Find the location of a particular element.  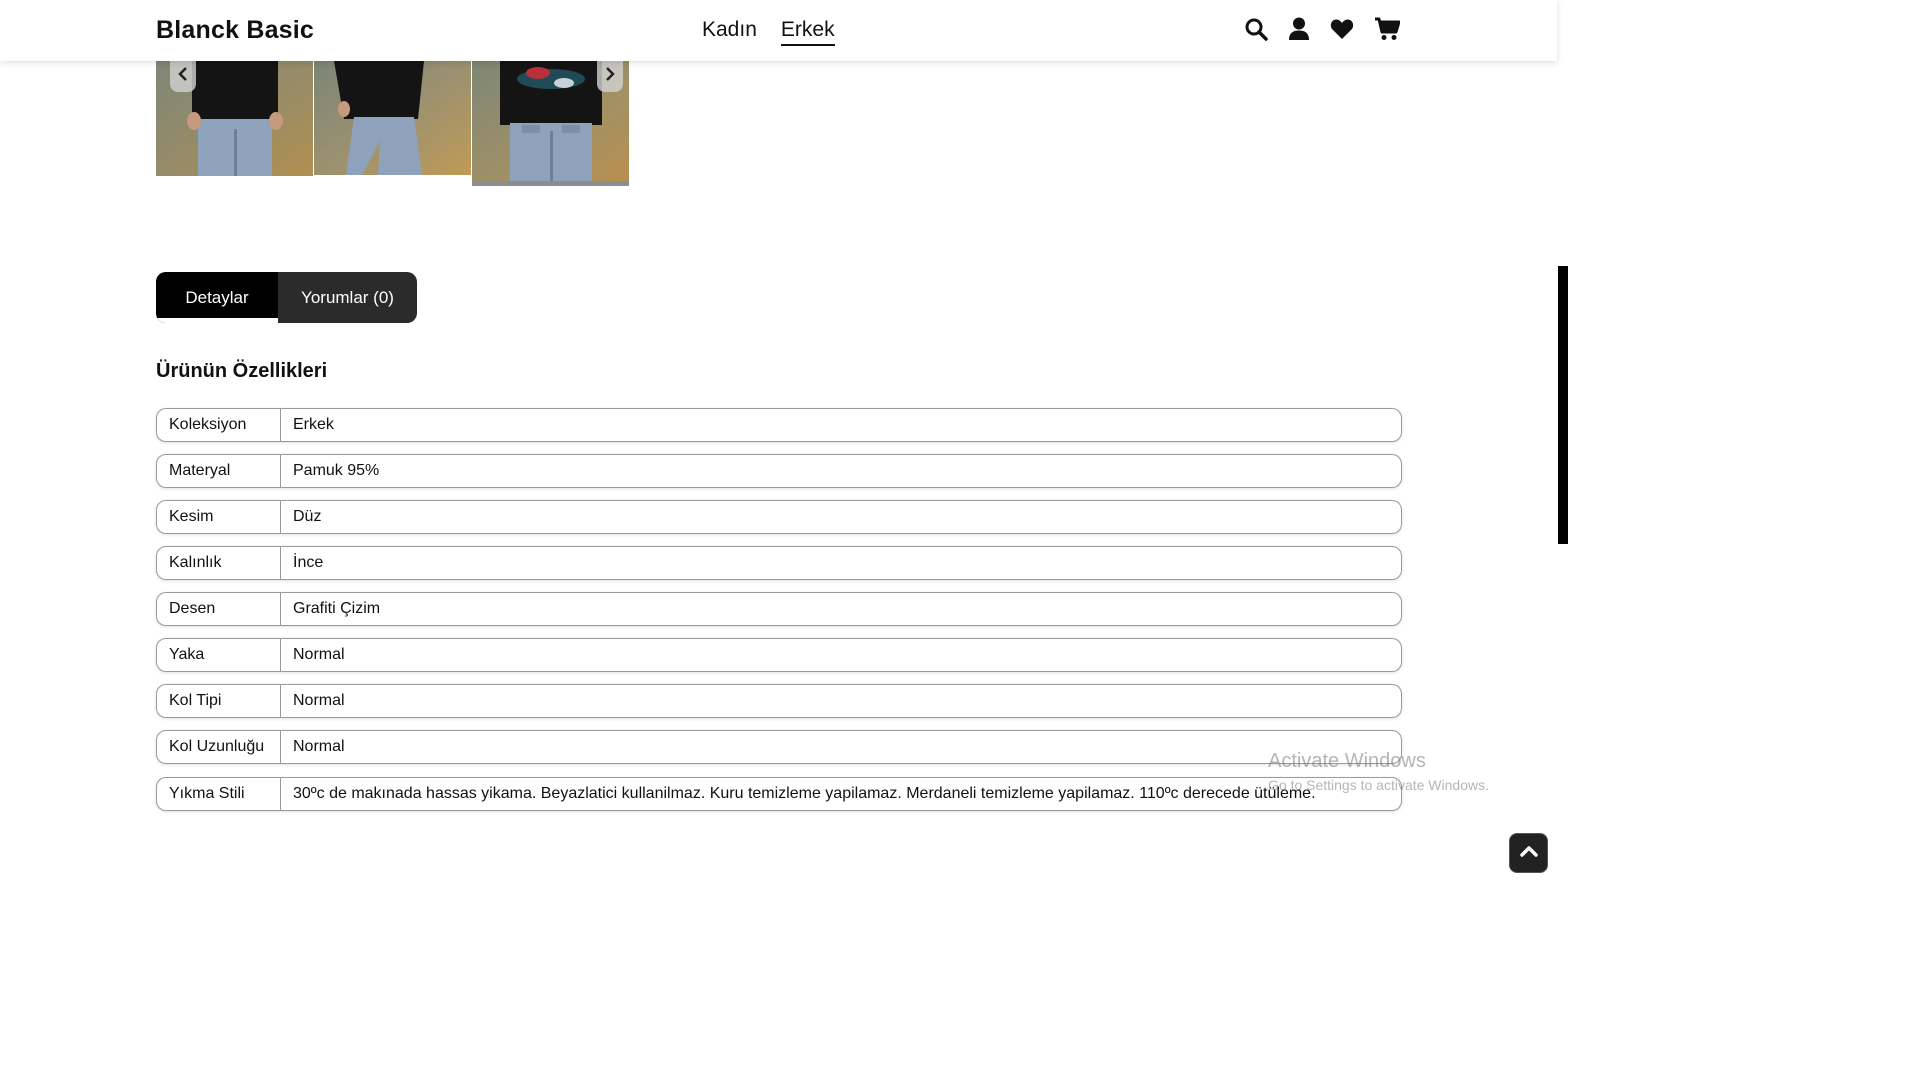

scrollbar-thumb is located at coordinates (1563, 405).